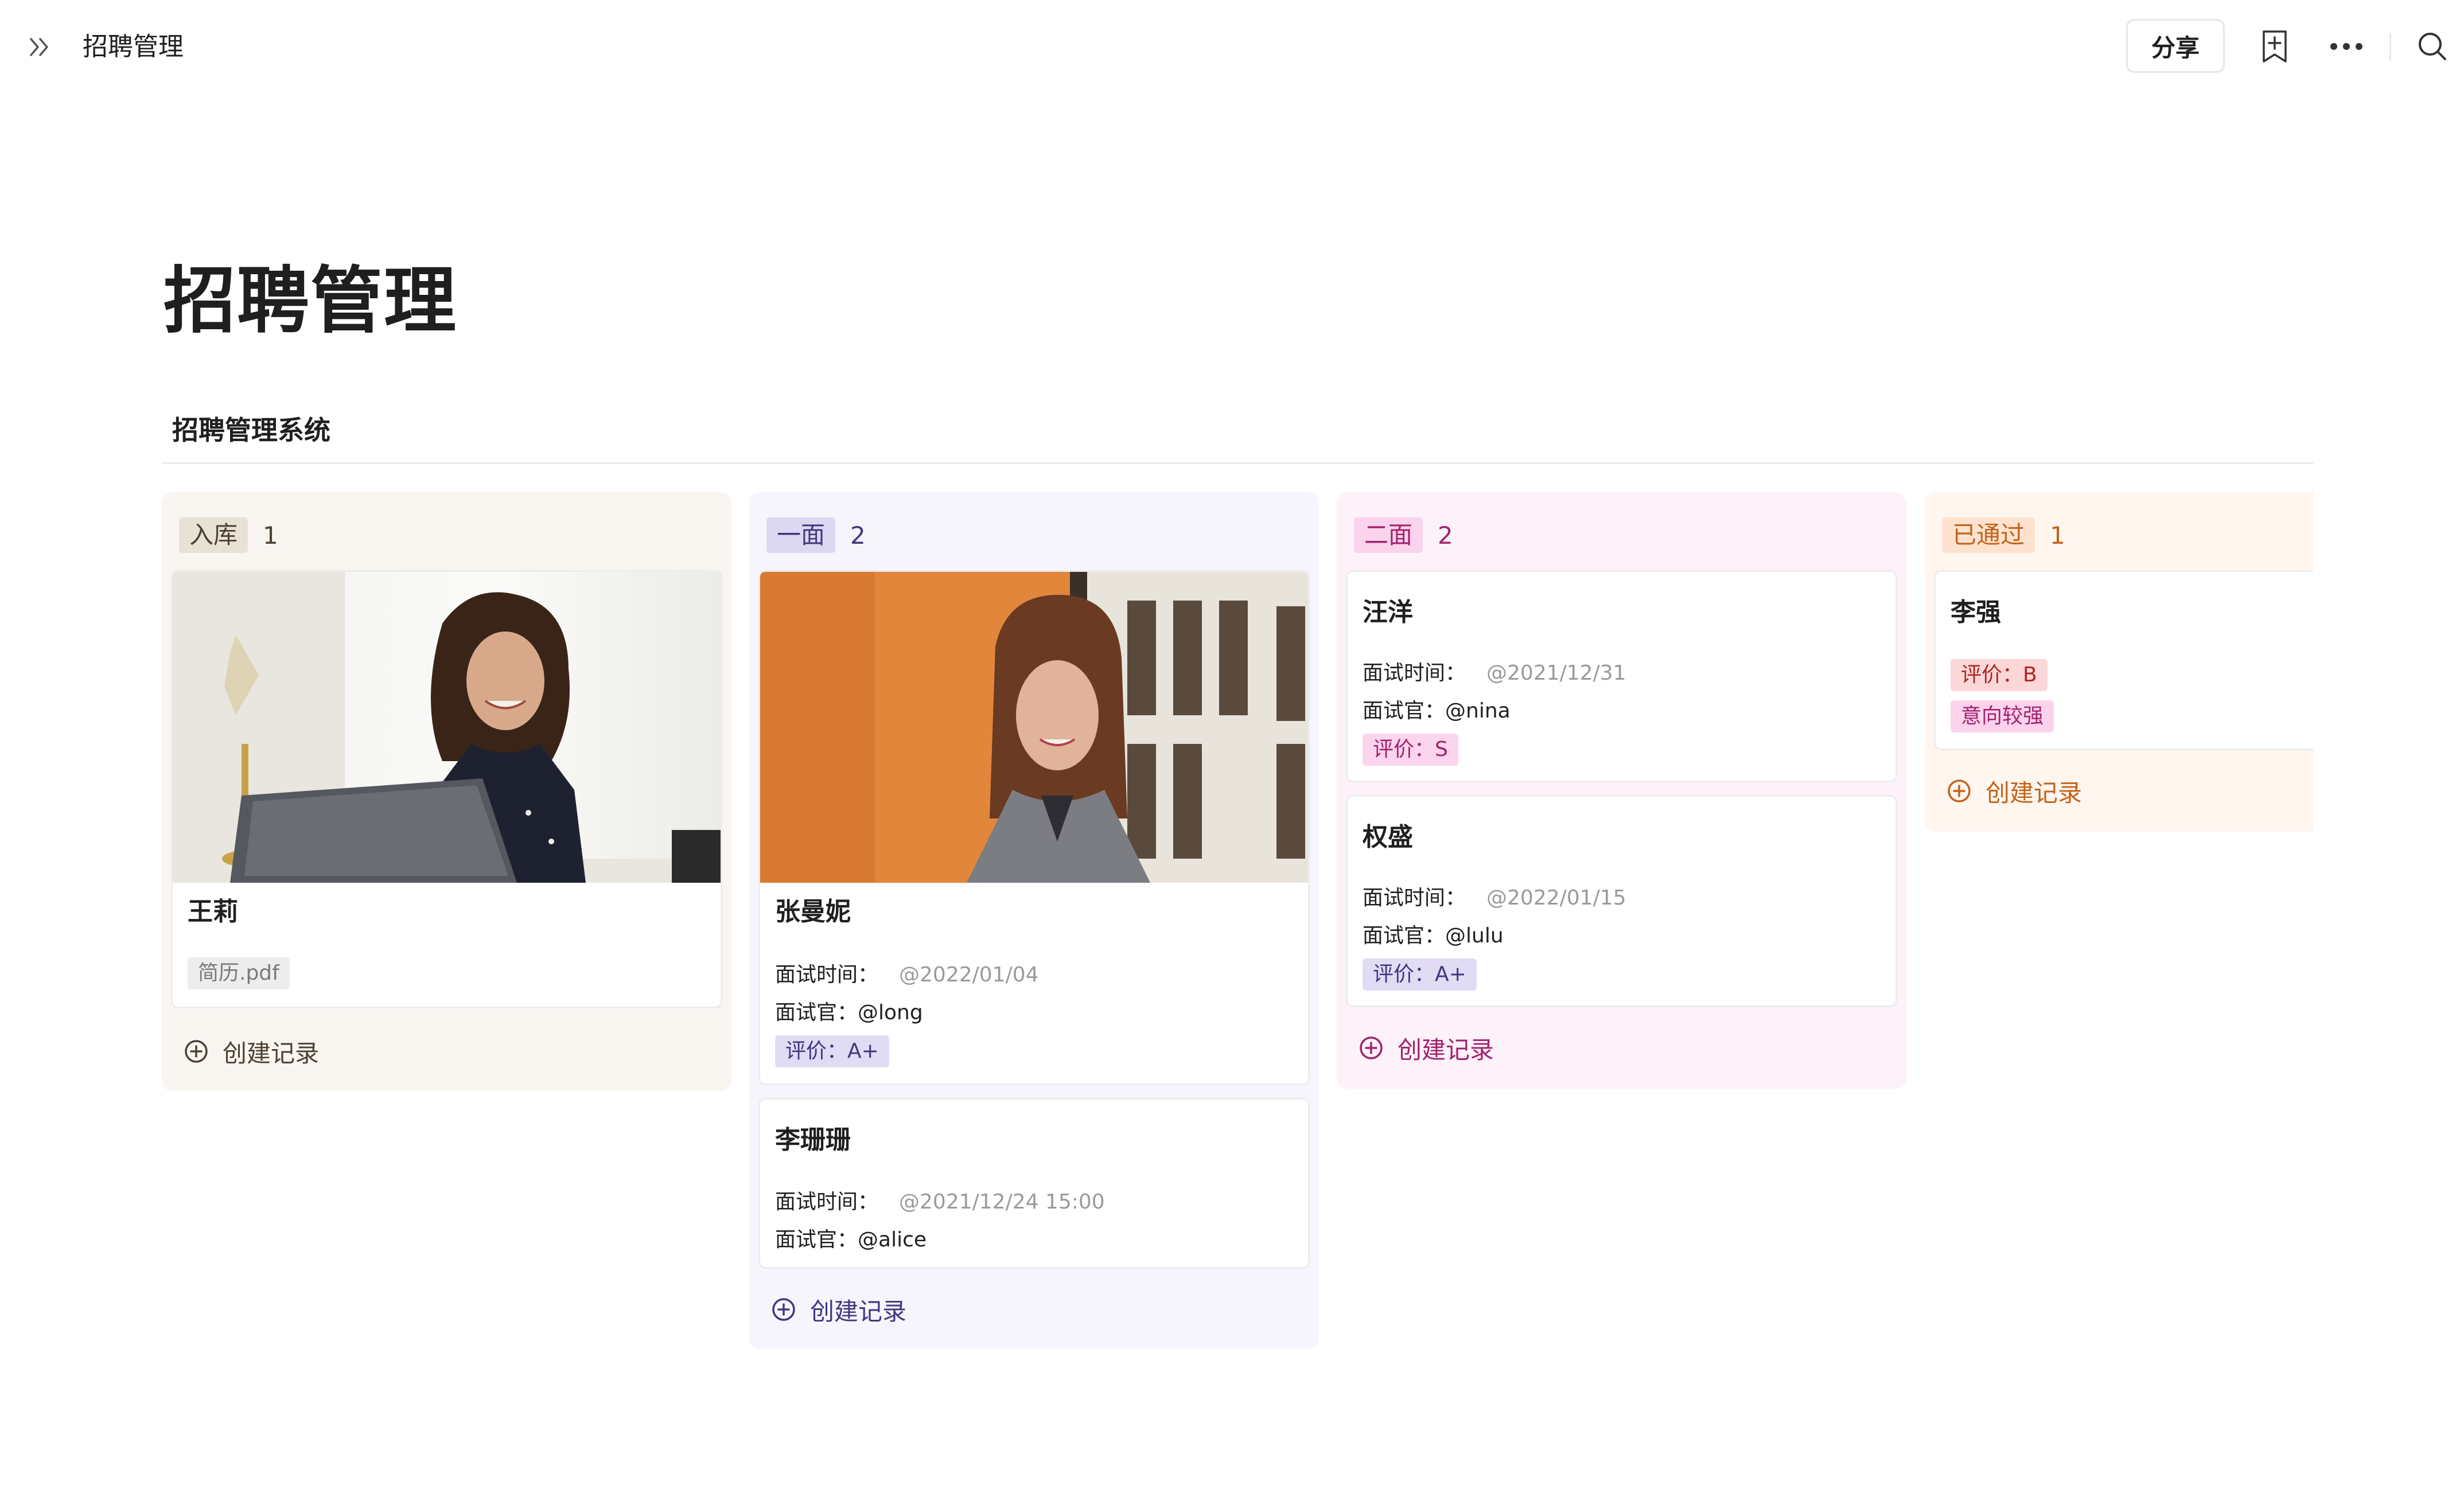 The image size is (2464, 1485). I want to click on status-tag: 入库, so click(213, 535).